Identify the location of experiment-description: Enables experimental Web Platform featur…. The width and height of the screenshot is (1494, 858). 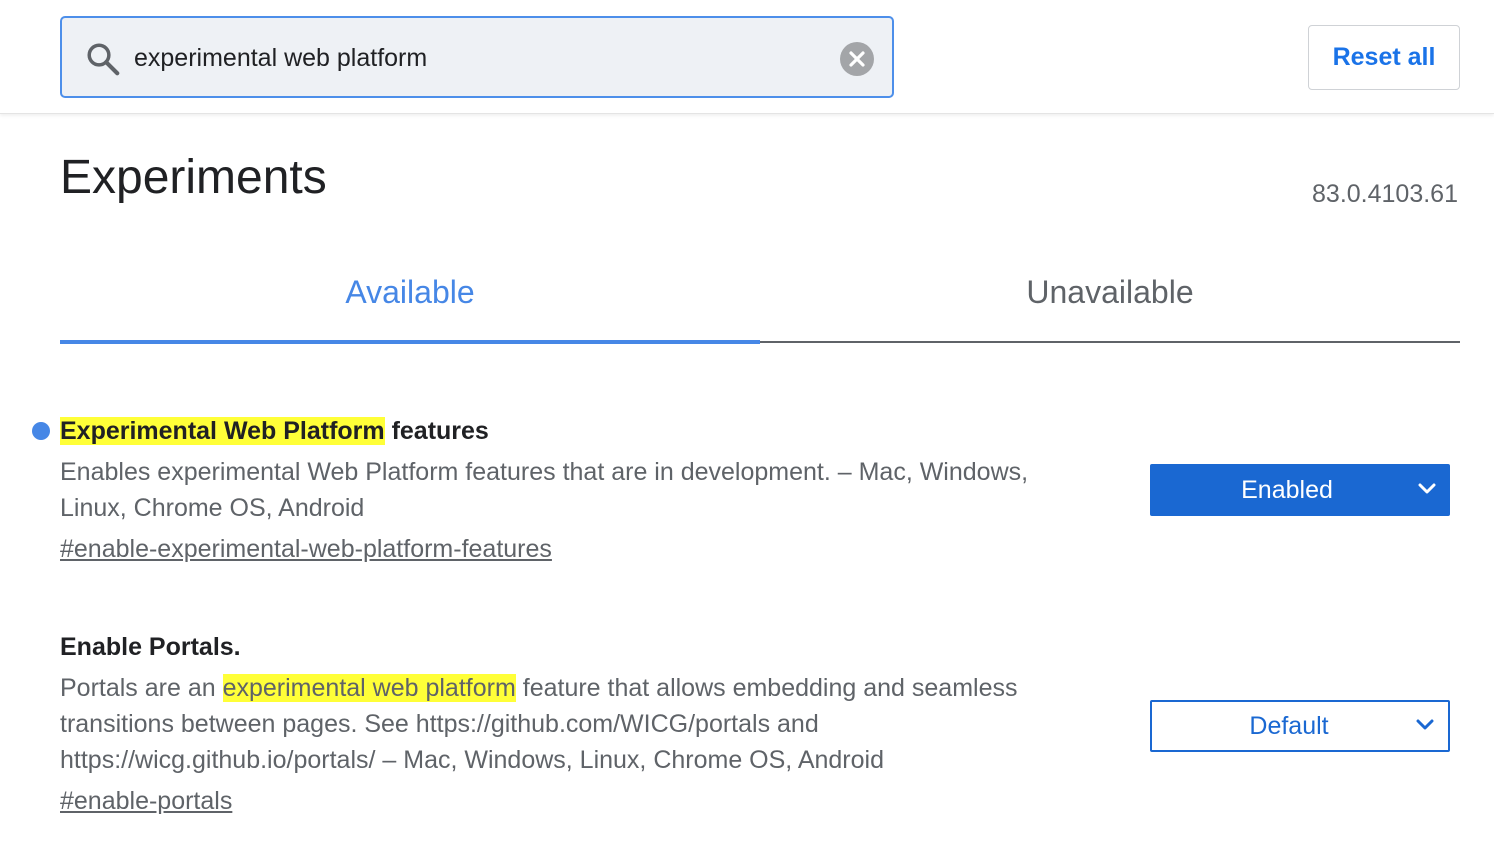
(544, 490).